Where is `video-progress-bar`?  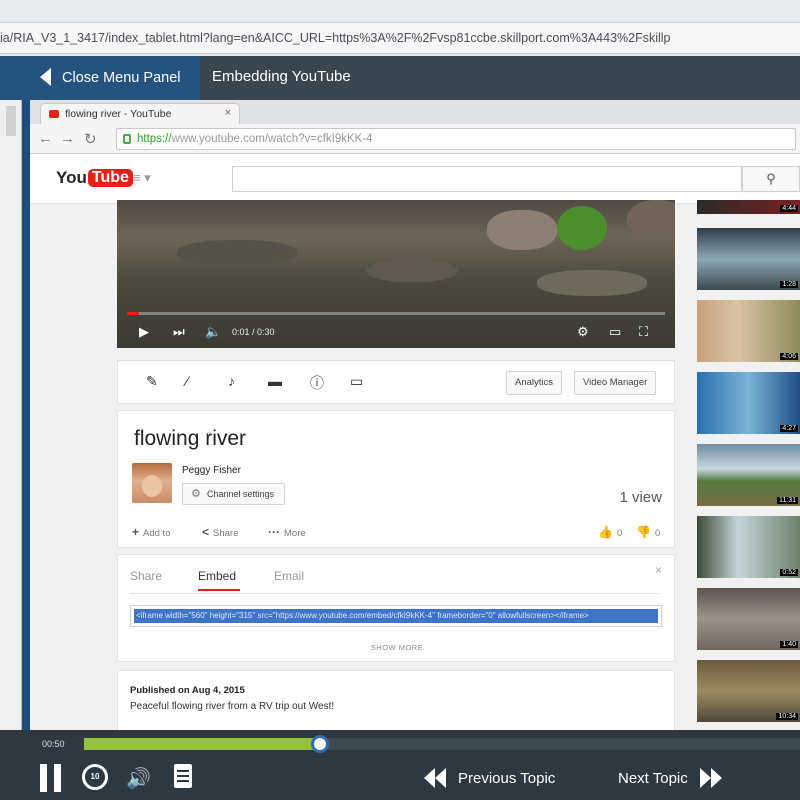
video-progress-bar is located at coordinates (396, 313).